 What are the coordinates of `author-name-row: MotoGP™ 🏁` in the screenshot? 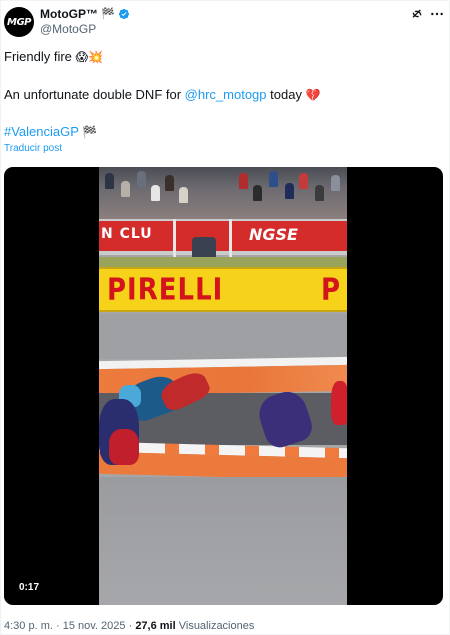 It's located at (85, 14).